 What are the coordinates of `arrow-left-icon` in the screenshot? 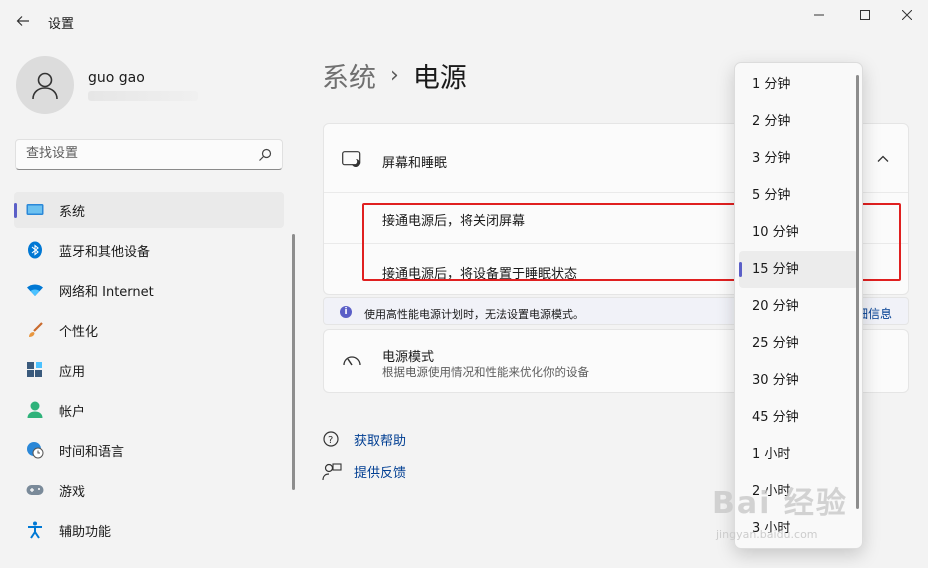 It's located at (22, 21).